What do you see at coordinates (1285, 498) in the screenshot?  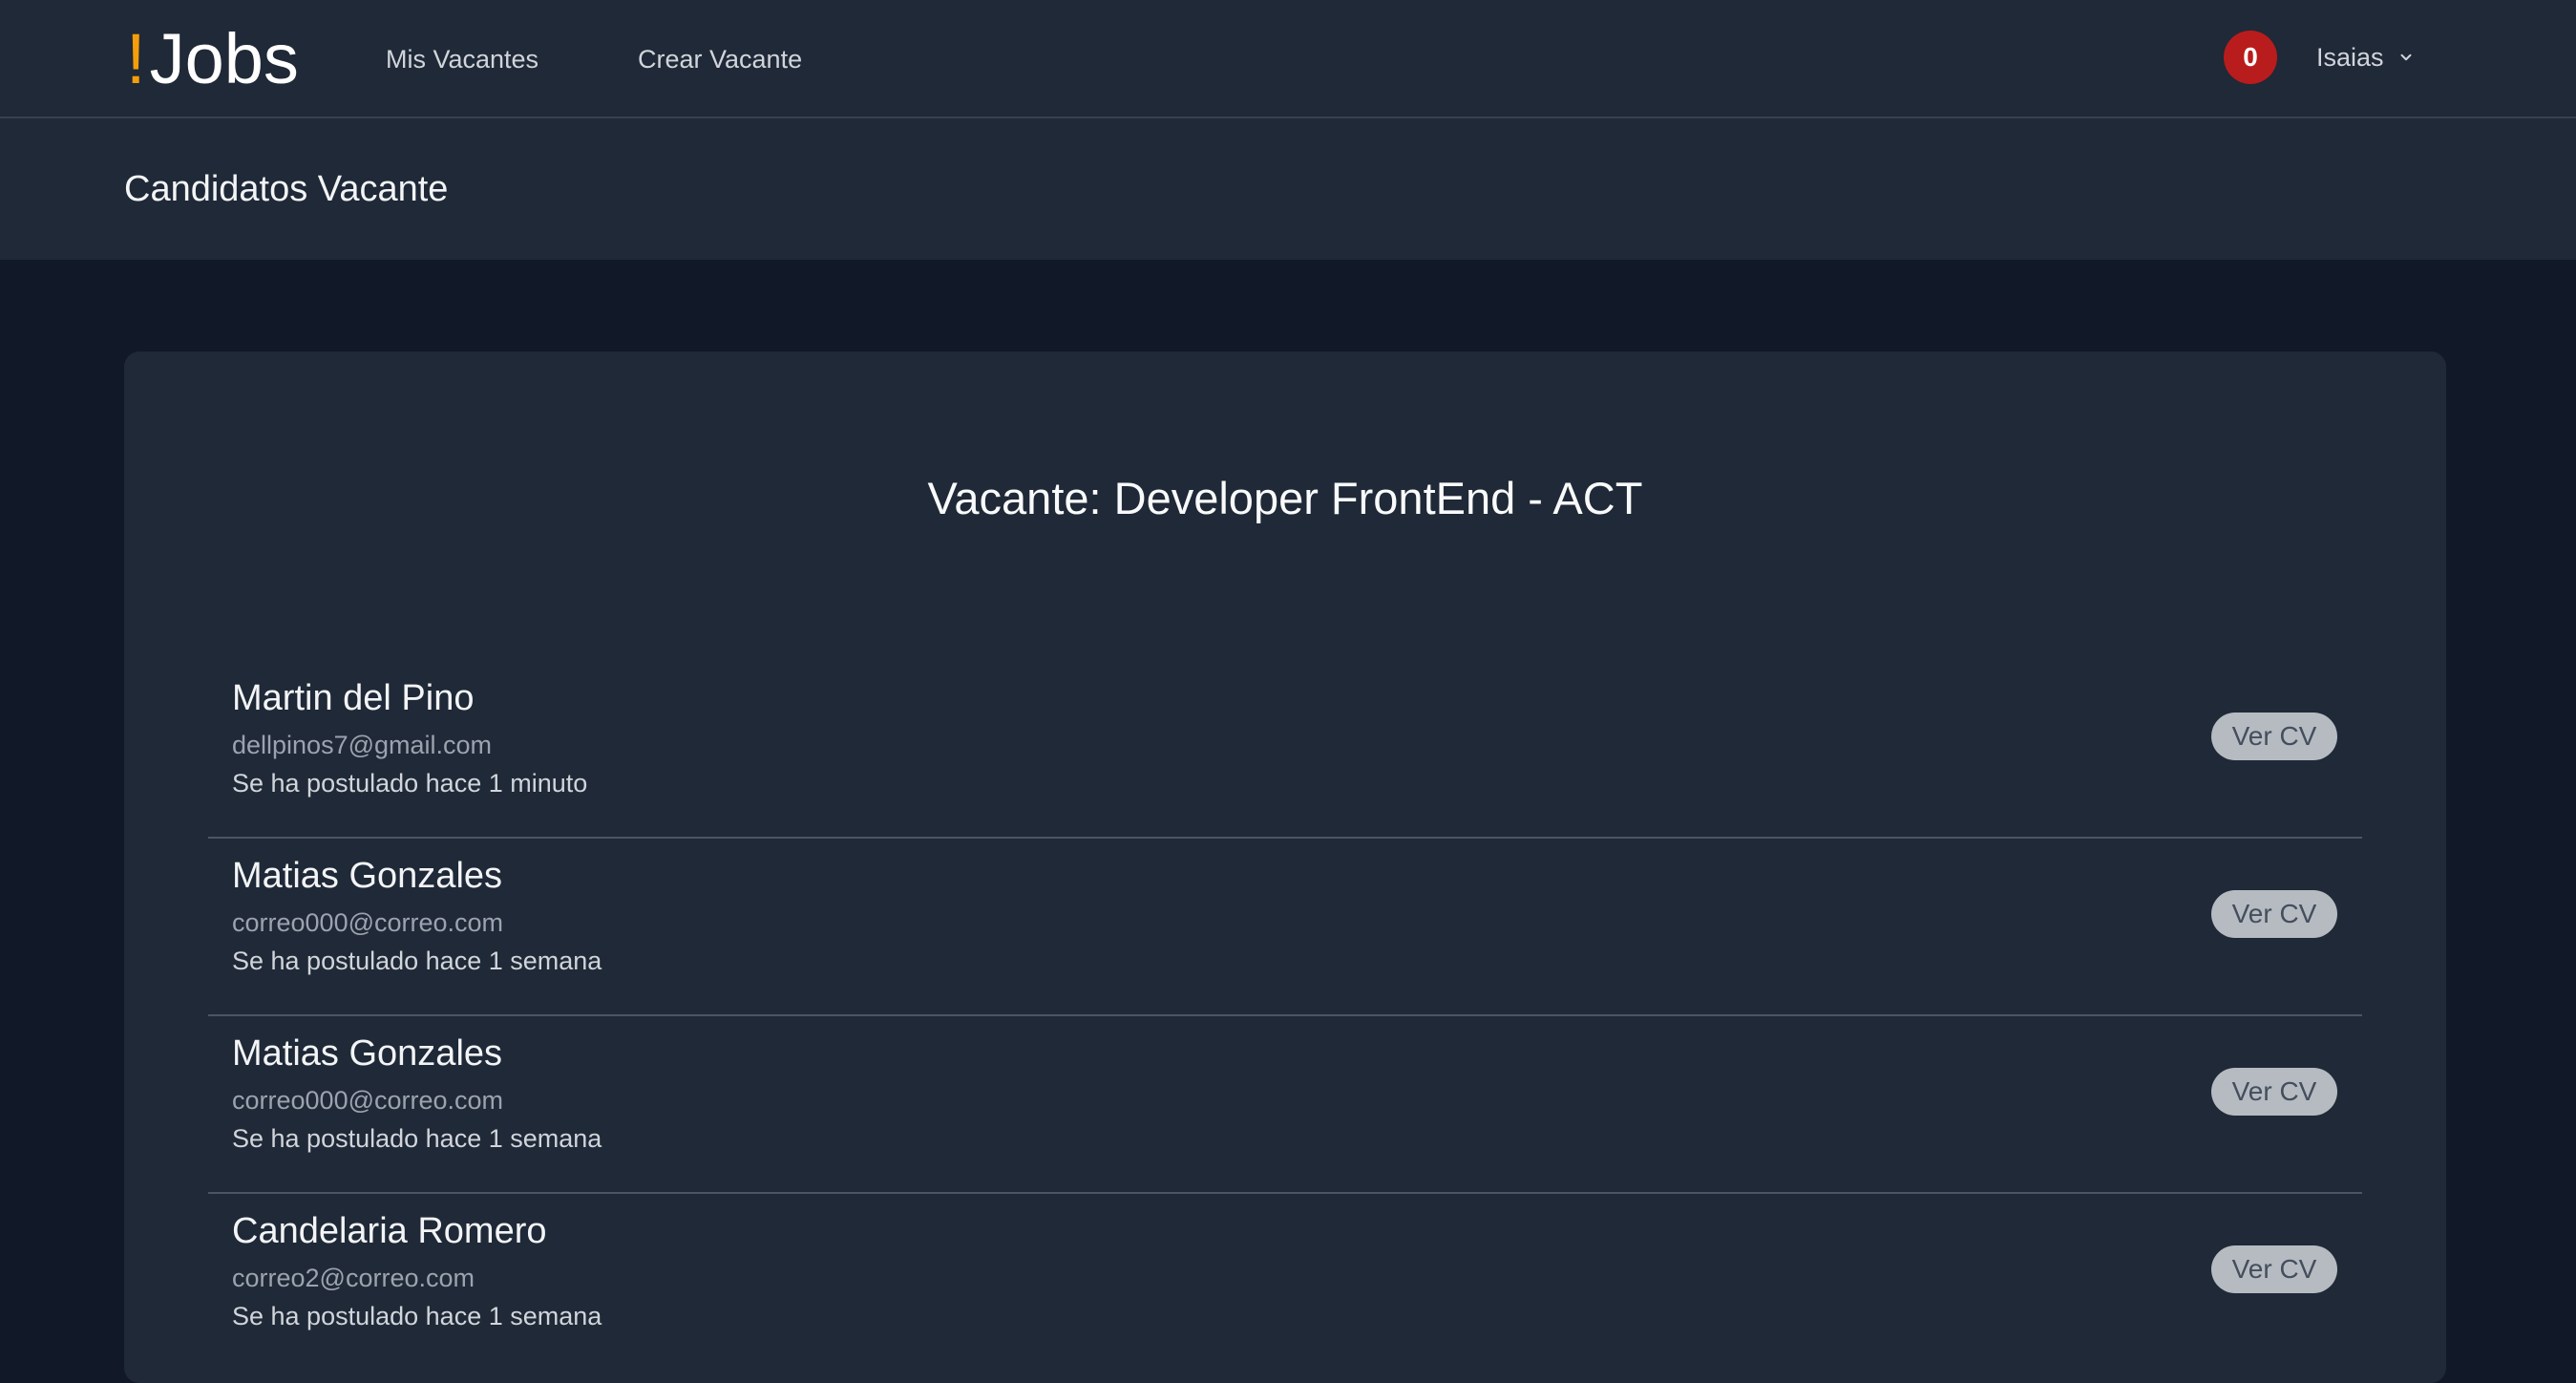 I see `vacancy-title: Vacante: Developer FrontEnd - ACT` at bounding box center [1285, 498].